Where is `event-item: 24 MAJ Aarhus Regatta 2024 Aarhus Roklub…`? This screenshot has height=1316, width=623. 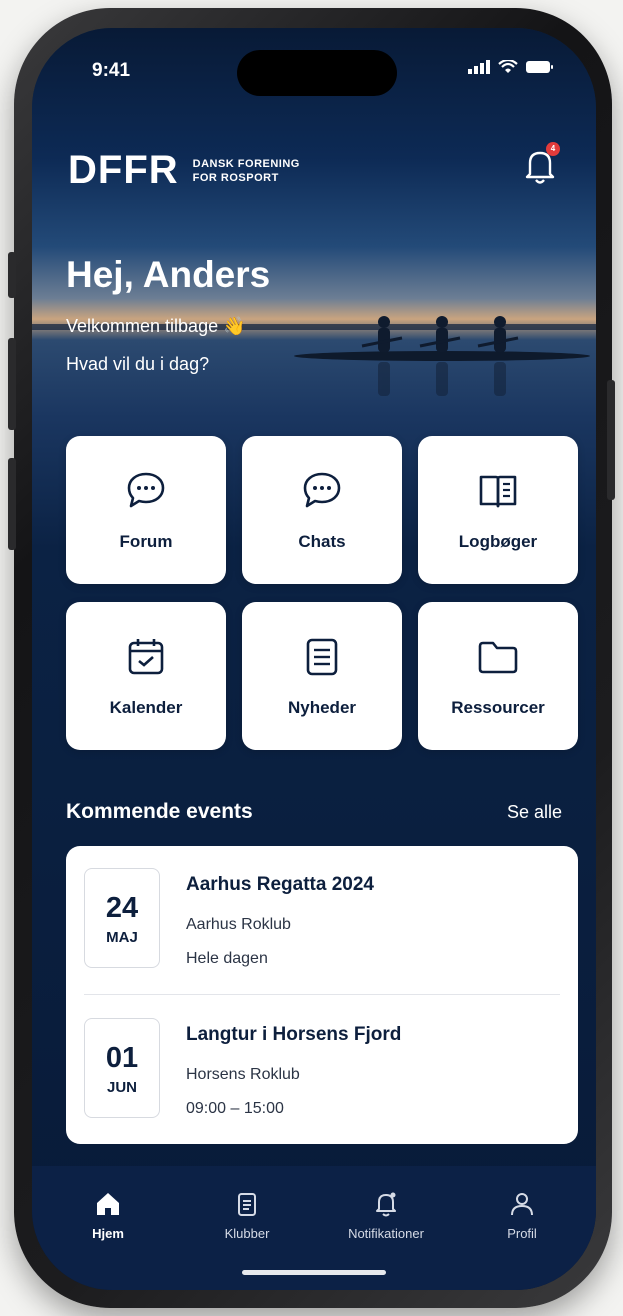 event-item: 24 MAJ Aarhus Regatta 2024 Aarhus Roklub… is located at coordinates (322, 920).